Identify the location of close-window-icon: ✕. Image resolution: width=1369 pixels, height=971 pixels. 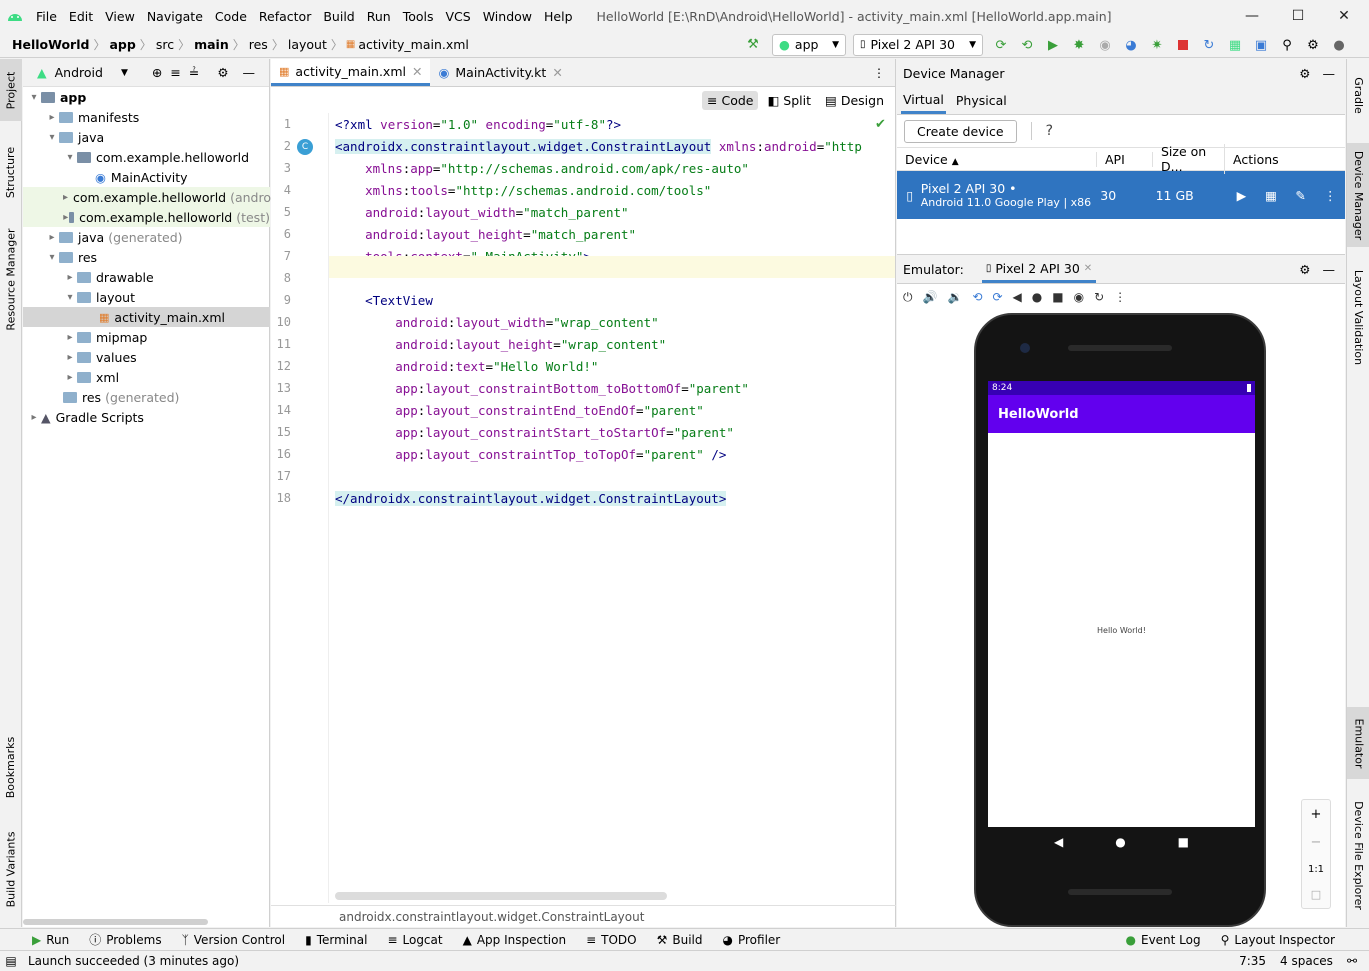
(1344, 16).